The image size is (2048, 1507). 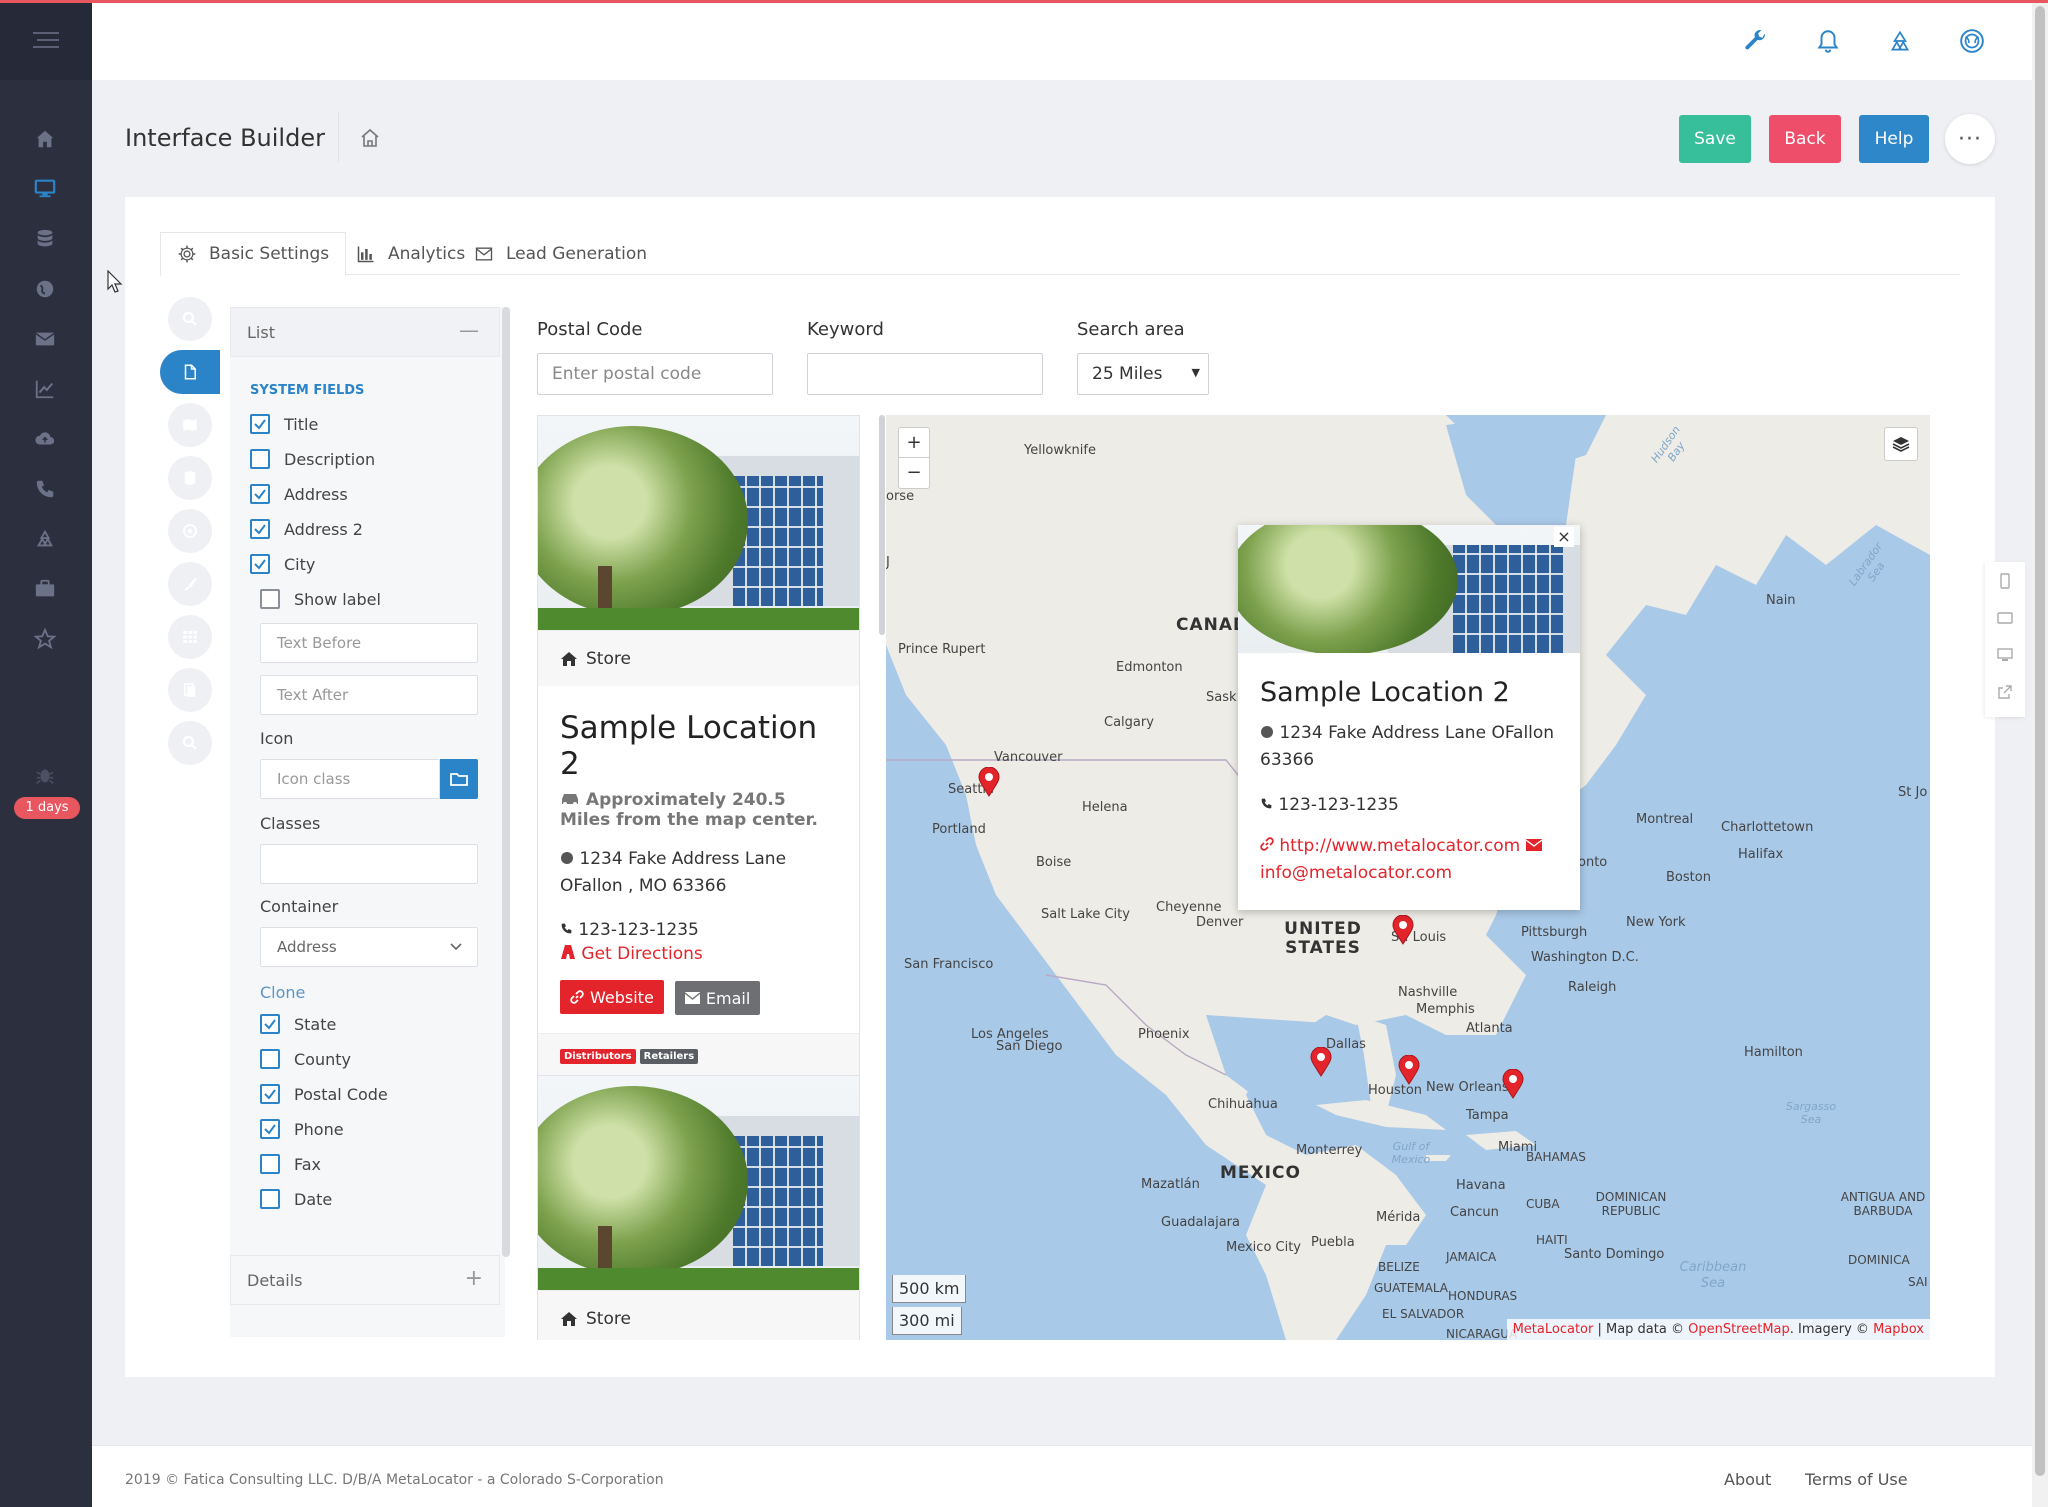 I want to click on menu-toggle, so click(x=46, y=40).